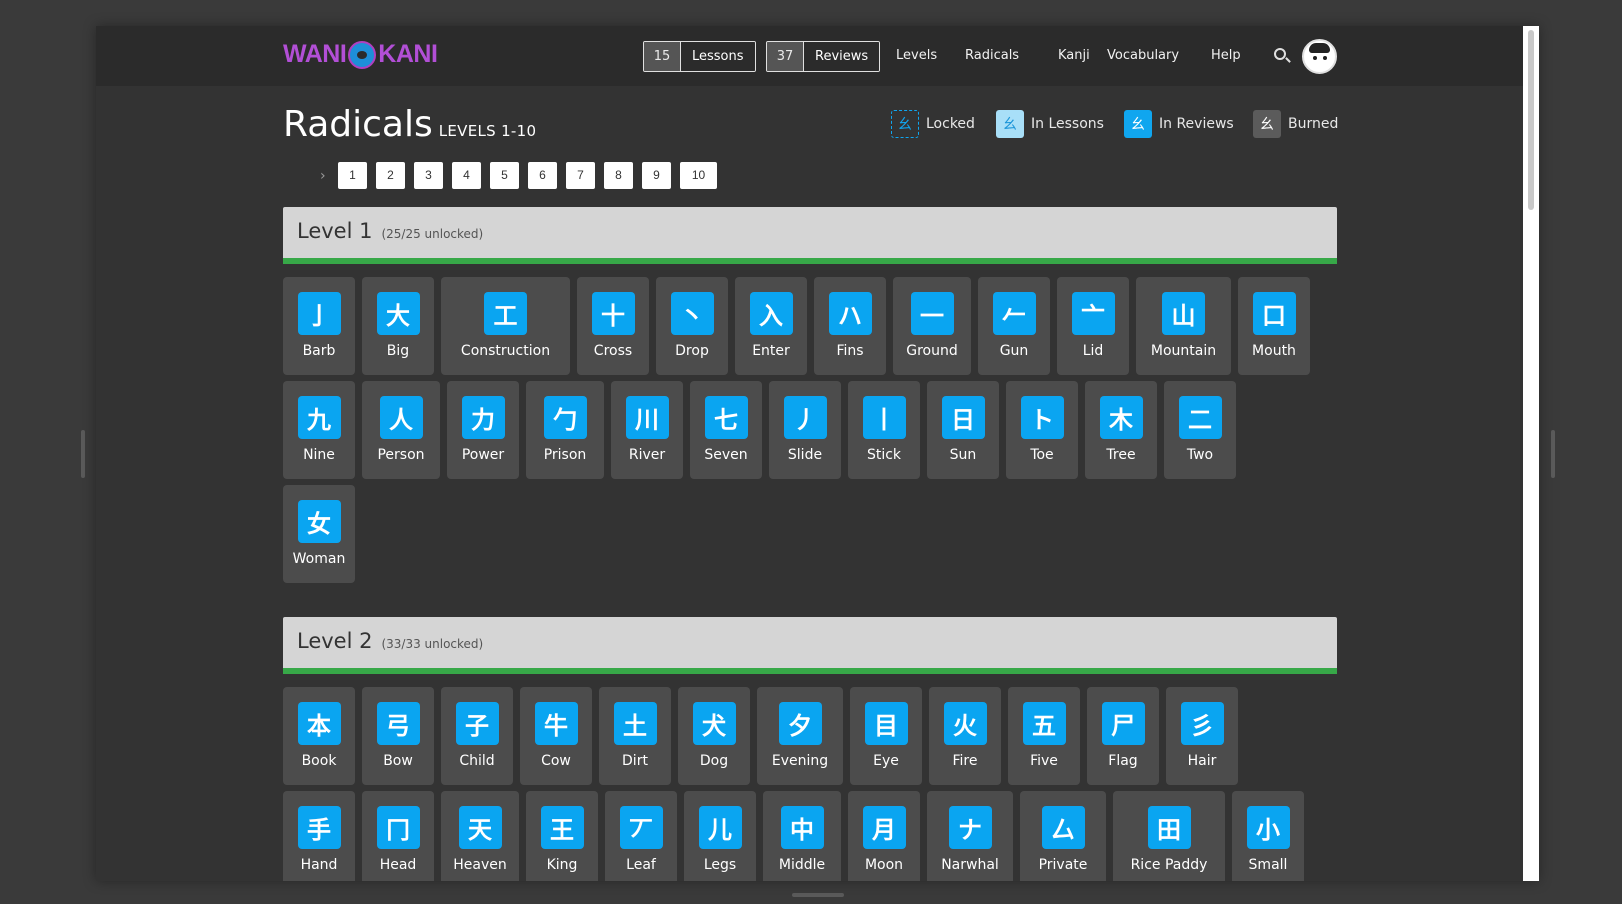  I want to click on radical-tile: 大 Big, so click(398, 326).